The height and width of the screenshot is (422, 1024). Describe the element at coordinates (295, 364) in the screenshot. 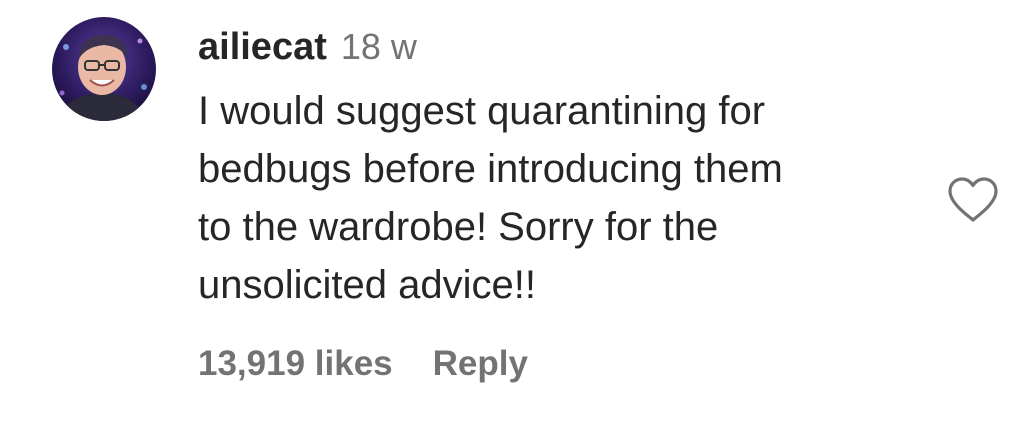

I see `likes-count-link: 13,919 likes` at that location.